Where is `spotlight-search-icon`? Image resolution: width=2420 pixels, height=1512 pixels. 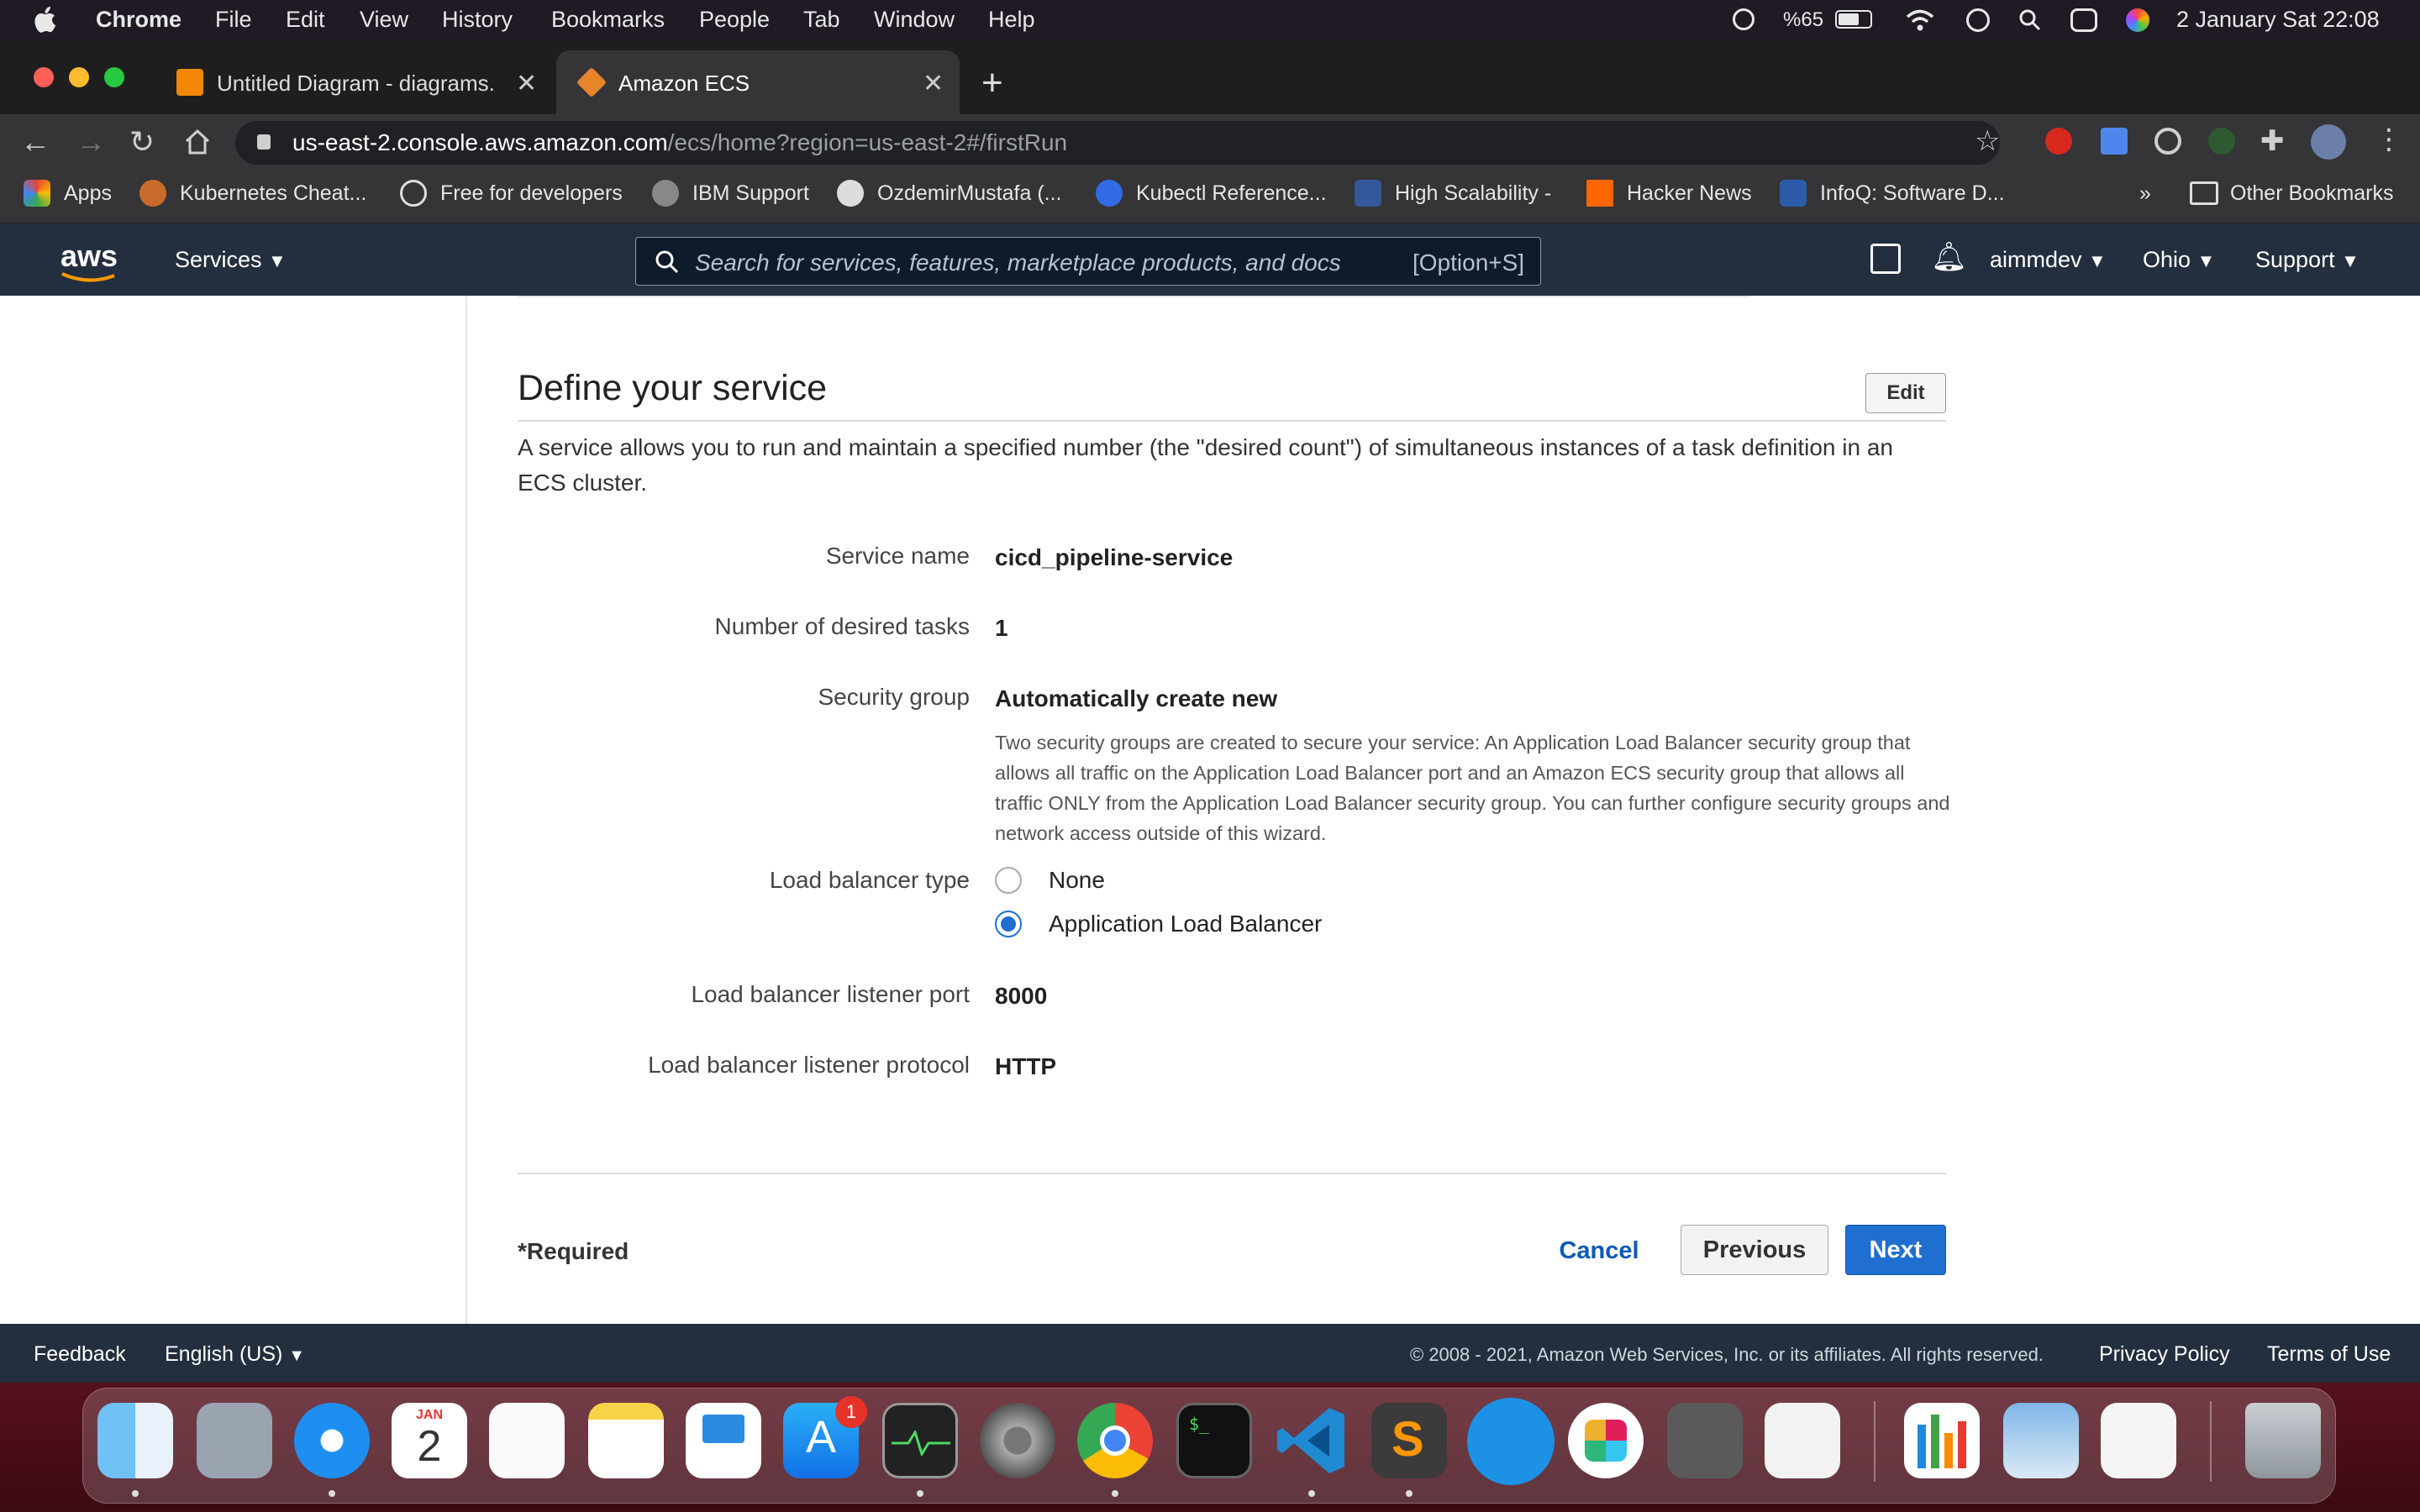
spotlight-search-icon is located at coordinates (2030, 20).